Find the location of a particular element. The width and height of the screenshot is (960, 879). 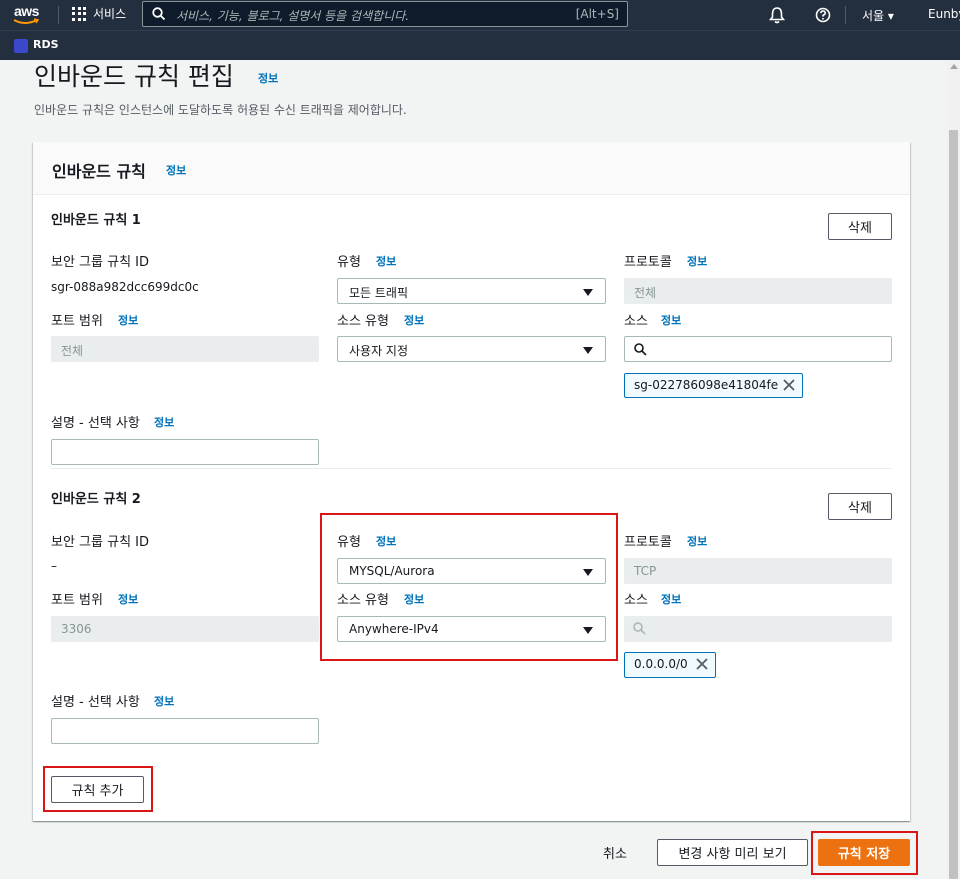

rule-2-port-range-label: 포트 범위 is located at coordinates (77, 600).